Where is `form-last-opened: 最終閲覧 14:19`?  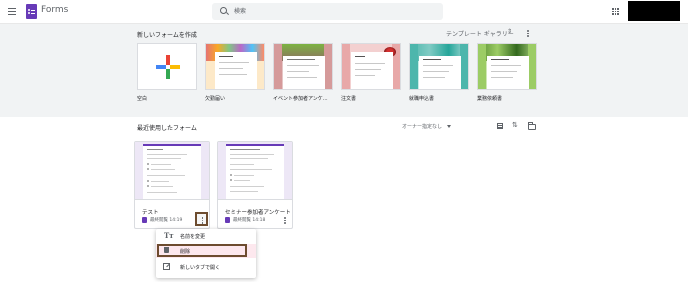
form-last-opened: 最終閲覧 14:19 is located at coordinates (166, 220).